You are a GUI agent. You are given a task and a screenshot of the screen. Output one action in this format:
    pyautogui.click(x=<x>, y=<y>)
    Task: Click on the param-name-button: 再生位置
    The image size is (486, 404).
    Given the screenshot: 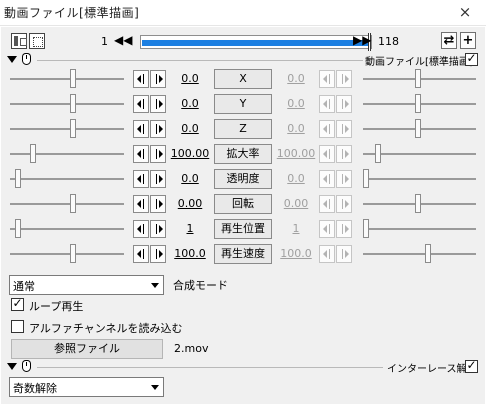 What is the action you would take?
    pyautogui.click(x=243, y=229)
    